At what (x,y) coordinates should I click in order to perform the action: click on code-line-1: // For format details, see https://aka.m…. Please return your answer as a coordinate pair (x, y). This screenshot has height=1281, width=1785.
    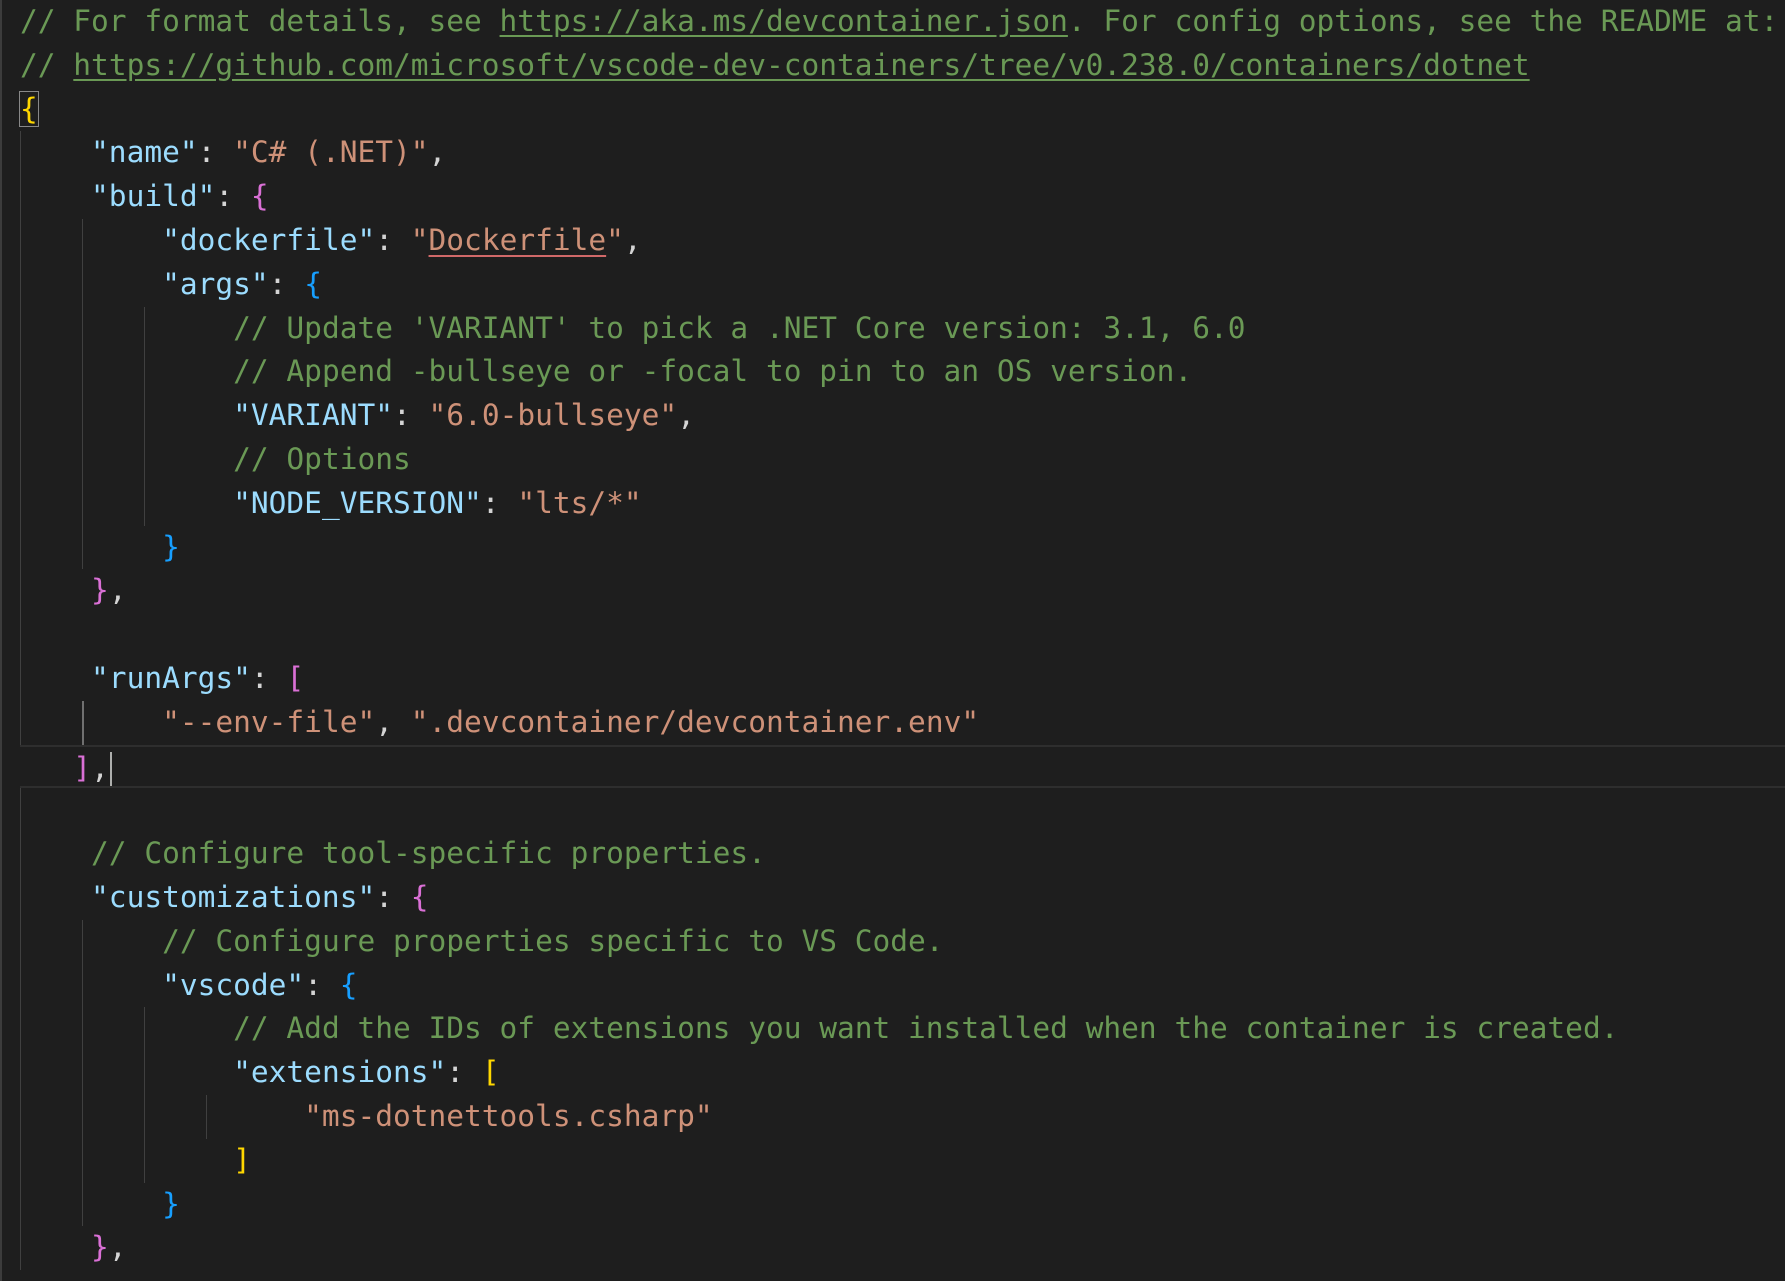
    Looking at the image, I should click on (892, 22).